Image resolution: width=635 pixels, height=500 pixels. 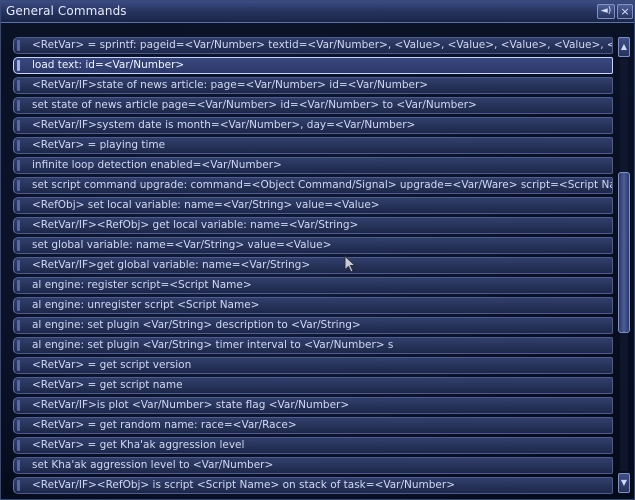 I want to click on scroll-up-button: ▲, so click(x=624, y=47).